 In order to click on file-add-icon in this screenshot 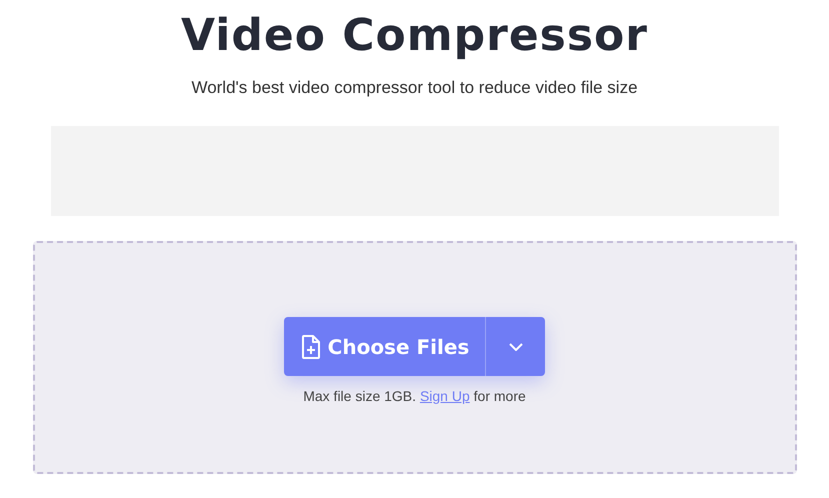, I will do `click(311, 346)`.